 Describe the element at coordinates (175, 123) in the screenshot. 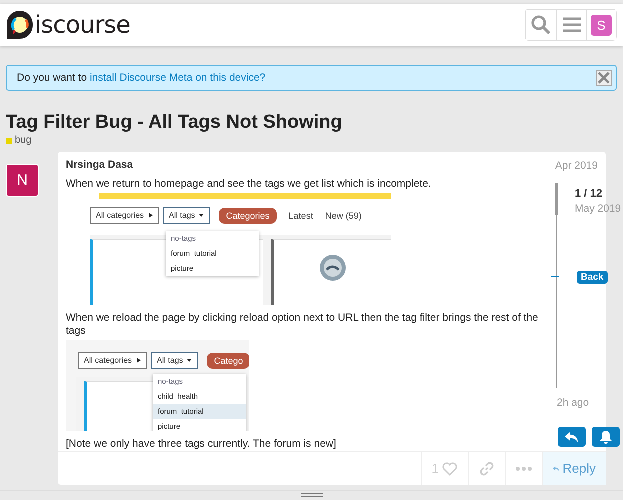

I see `topic-title: Tag Filter Bug - All Tags Not Showing` at that location.